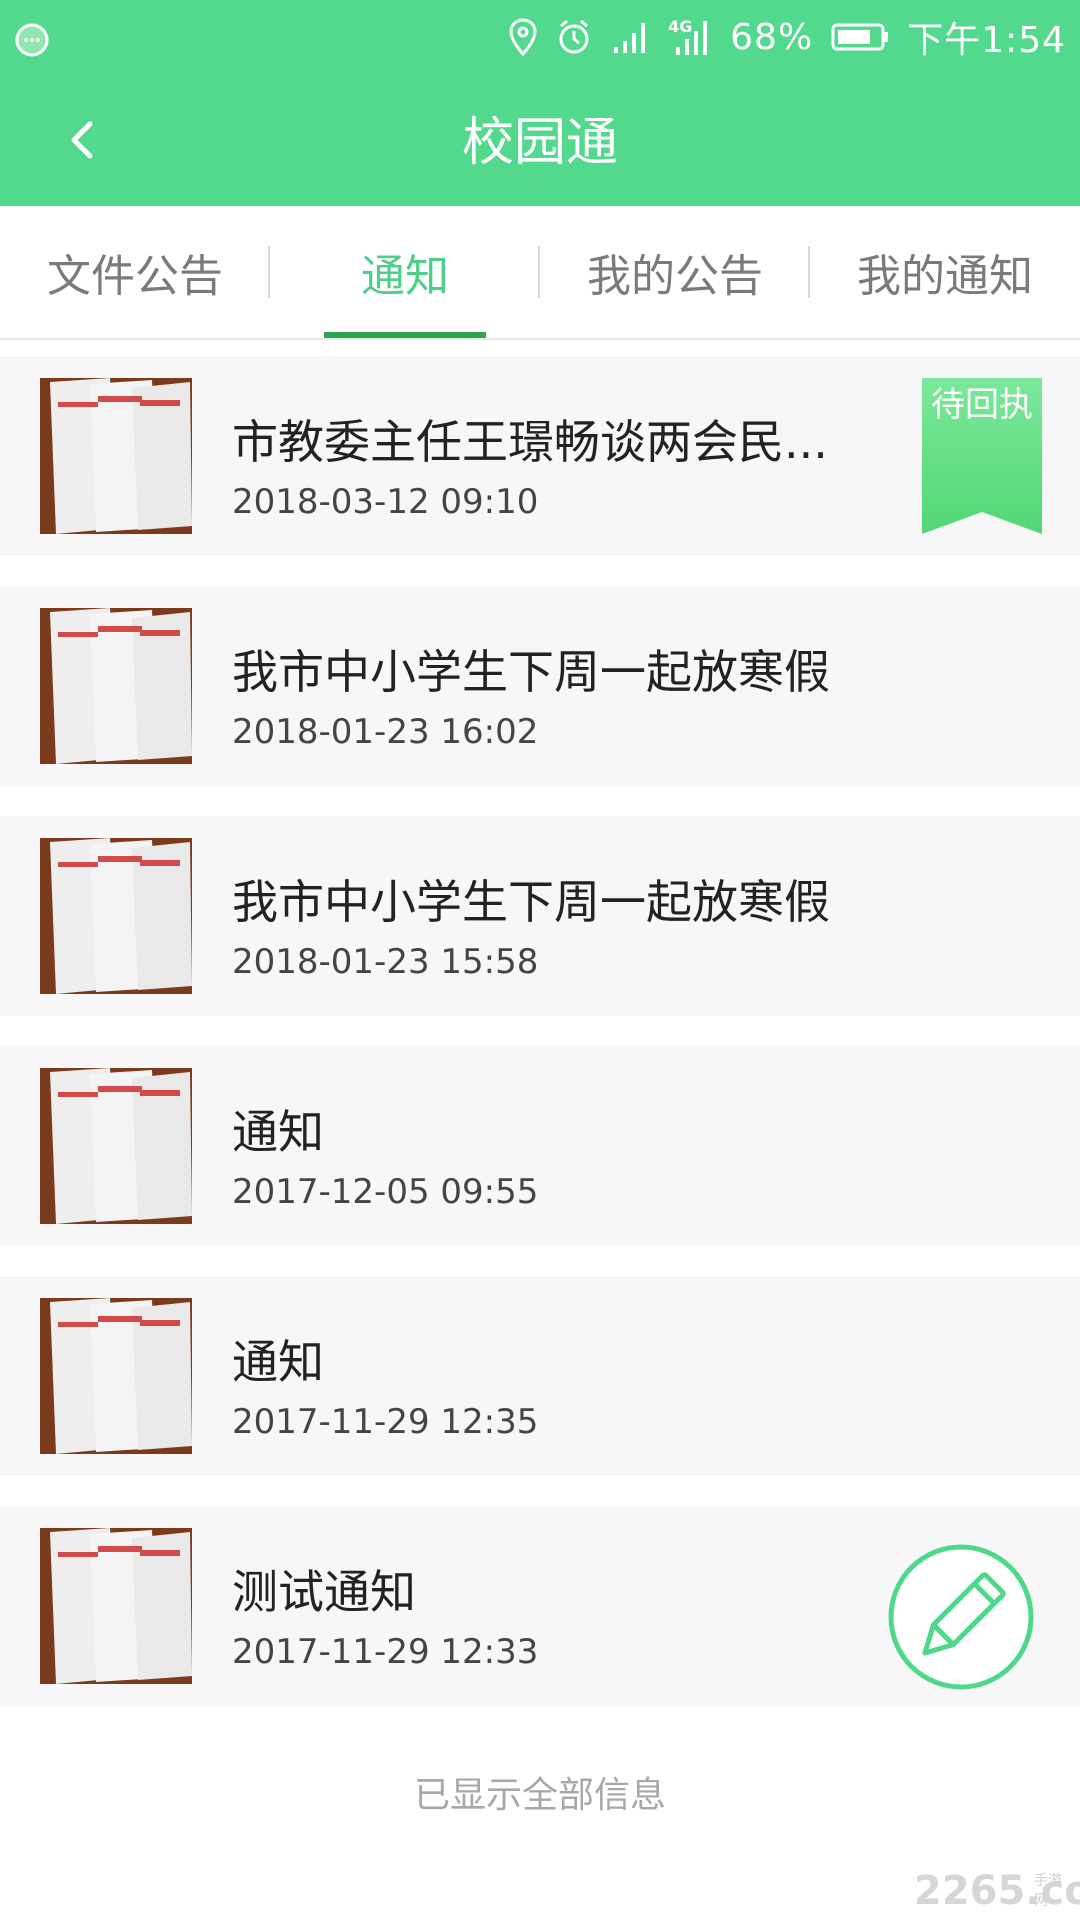 This screenshot has height=1920, width=1080. I want to click on tab-file-announcements: 文件公告, so click(135, 272).